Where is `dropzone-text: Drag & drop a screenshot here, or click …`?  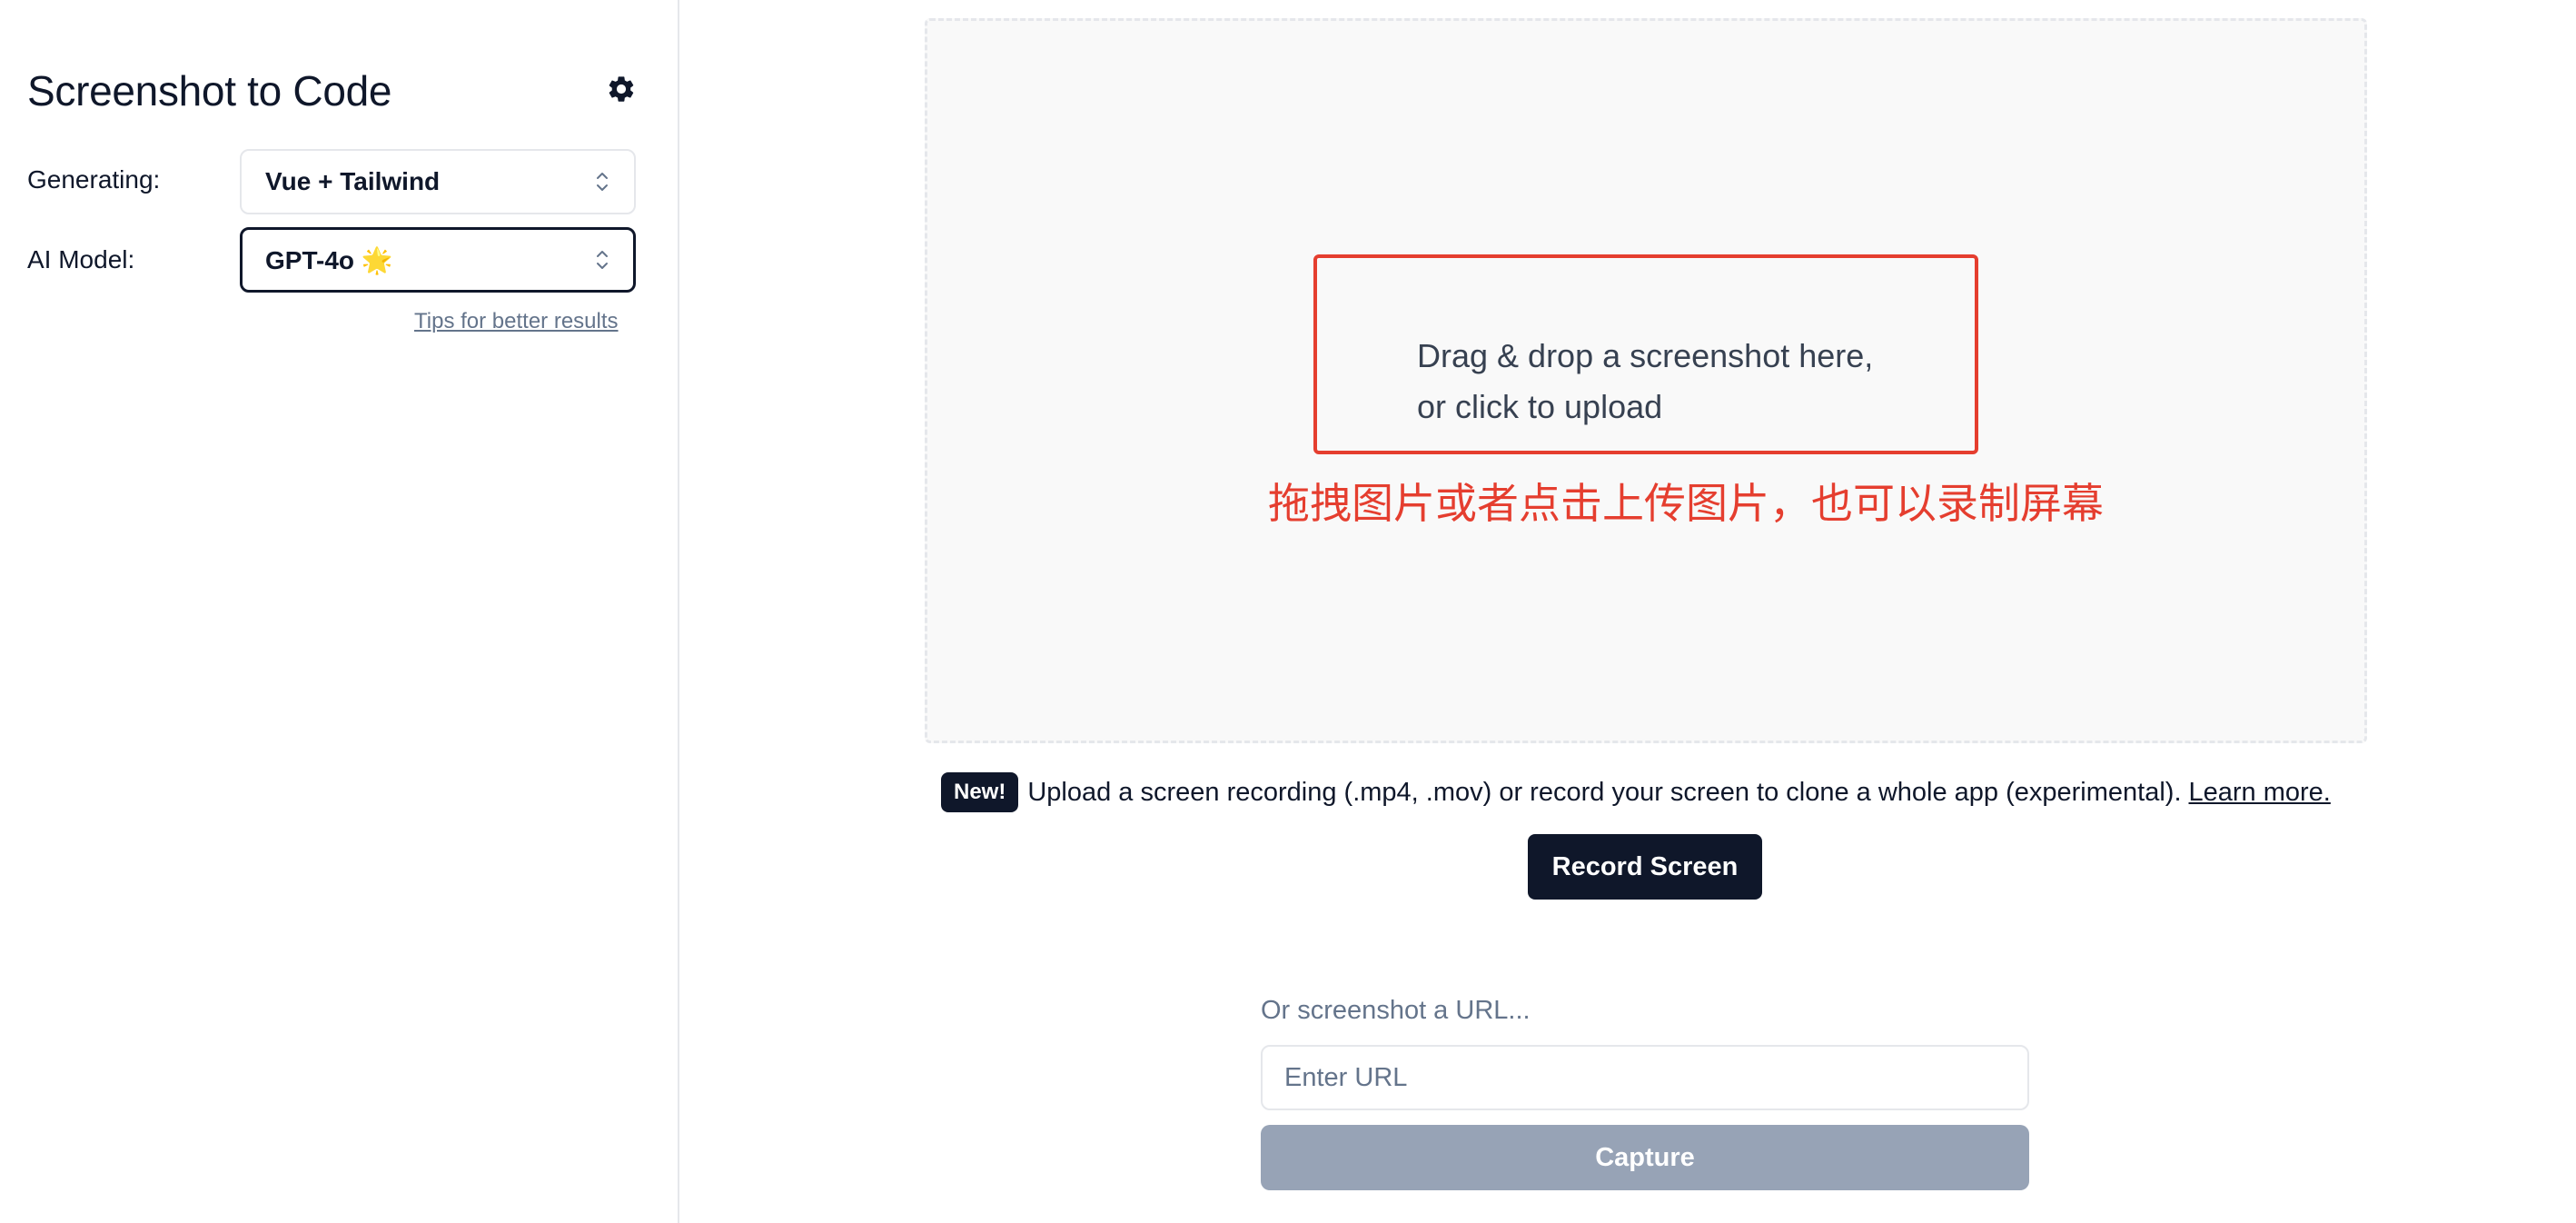 dropzone-text: Drag & drop a screenshot here, or click … is located at coordinates (1645, 382).